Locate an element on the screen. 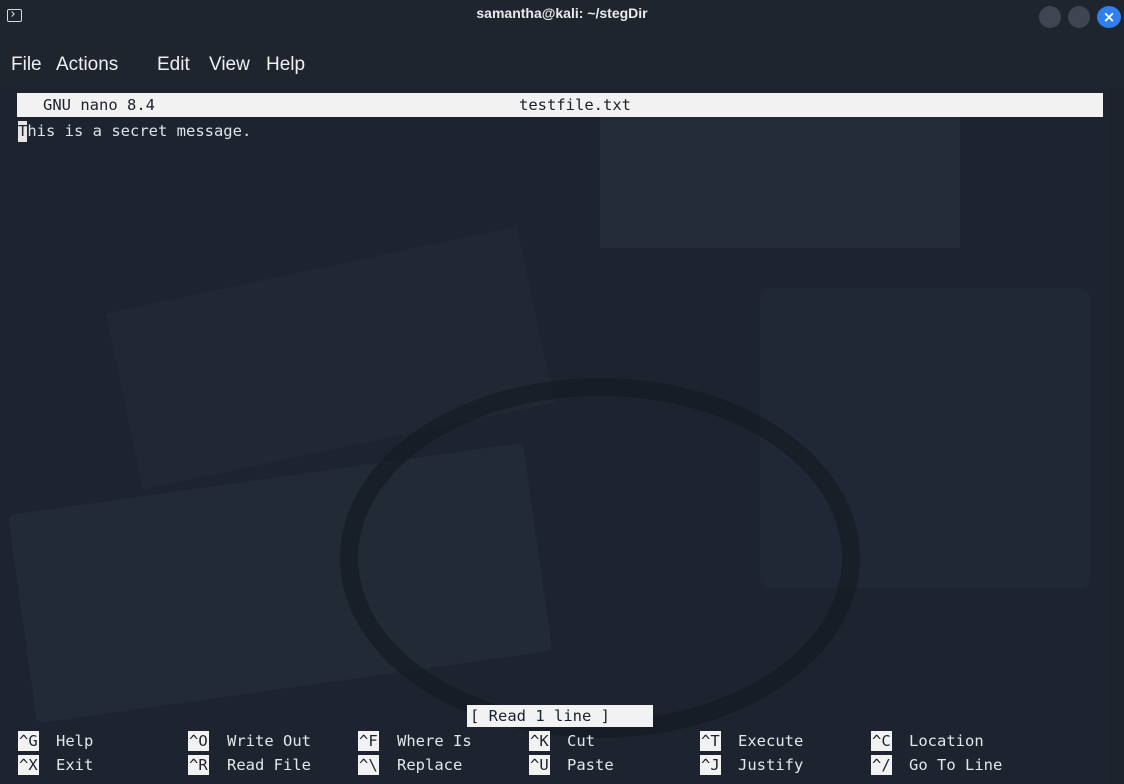 The height and width of the screenshot is (784, 1124). shortcut-key-location: ^C is located at coordinates (881, 741).